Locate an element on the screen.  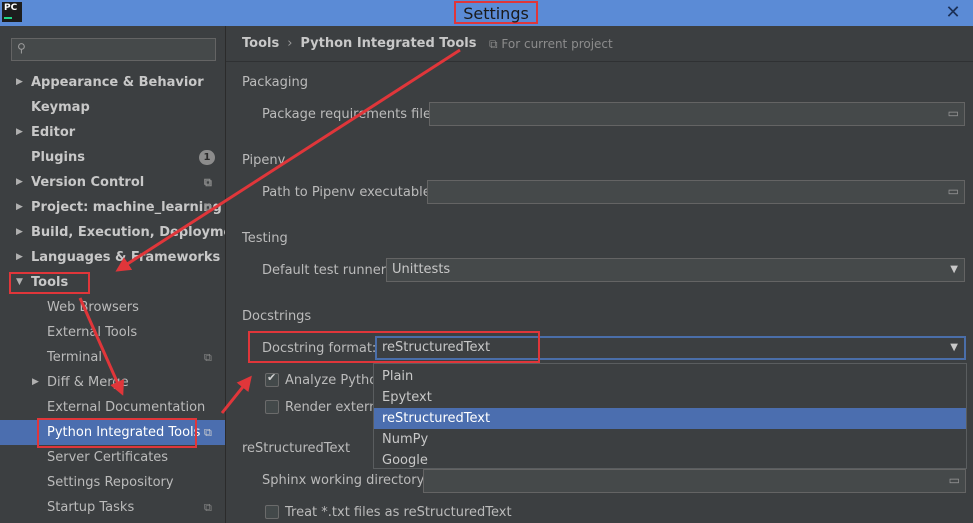
chevron-right-icon: › is located at coordinates (290, 43).